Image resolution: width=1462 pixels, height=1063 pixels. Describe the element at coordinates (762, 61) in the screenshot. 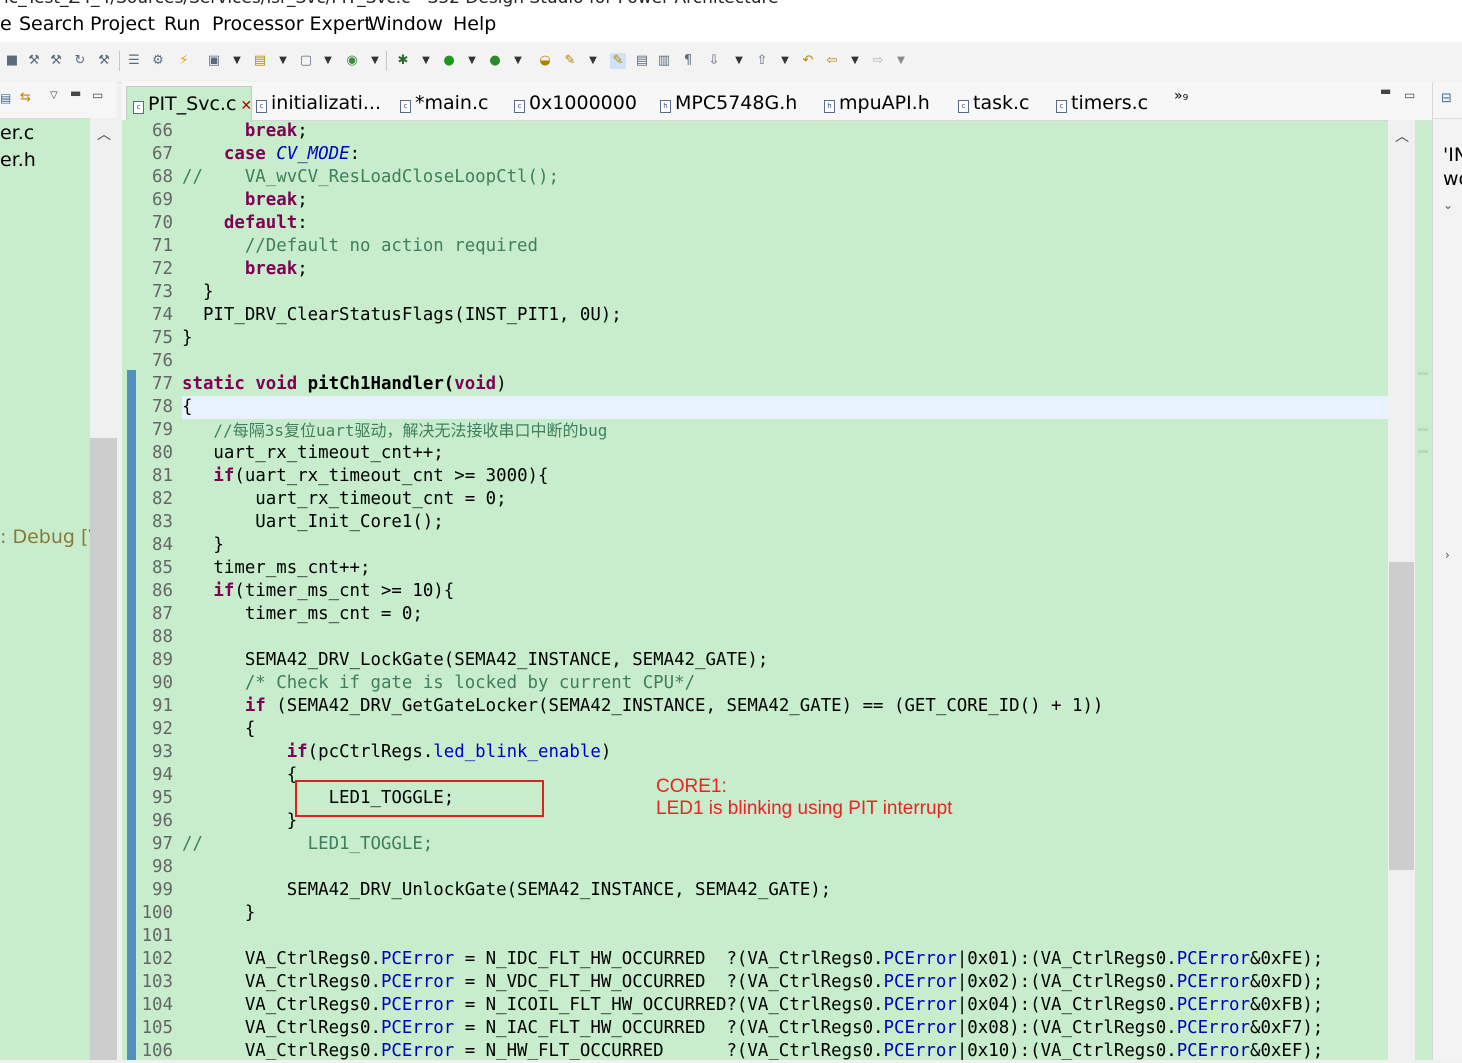

I see `prev-annotation-icon: ⇧` at that location.